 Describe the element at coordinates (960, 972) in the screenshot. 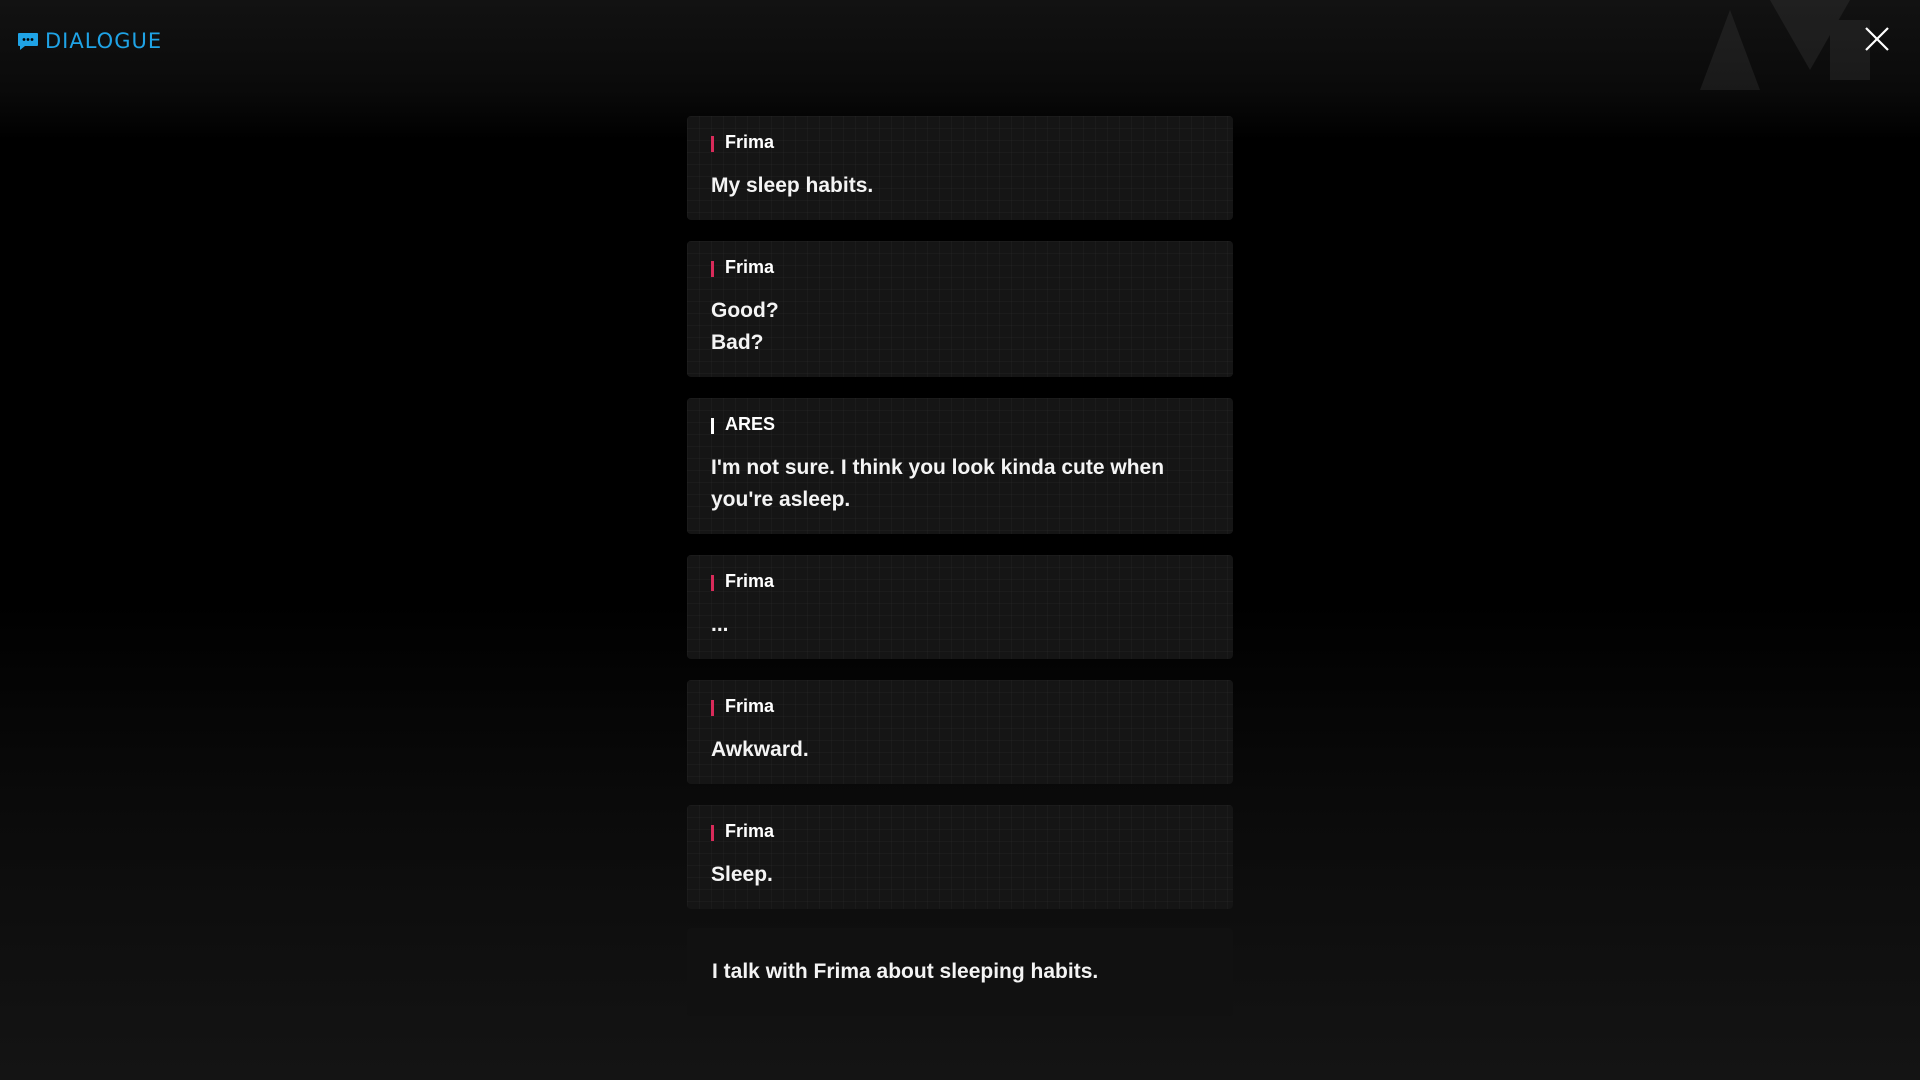

I see `dialogue-summary: I talk with Frima about sleeping habits.` at that location.